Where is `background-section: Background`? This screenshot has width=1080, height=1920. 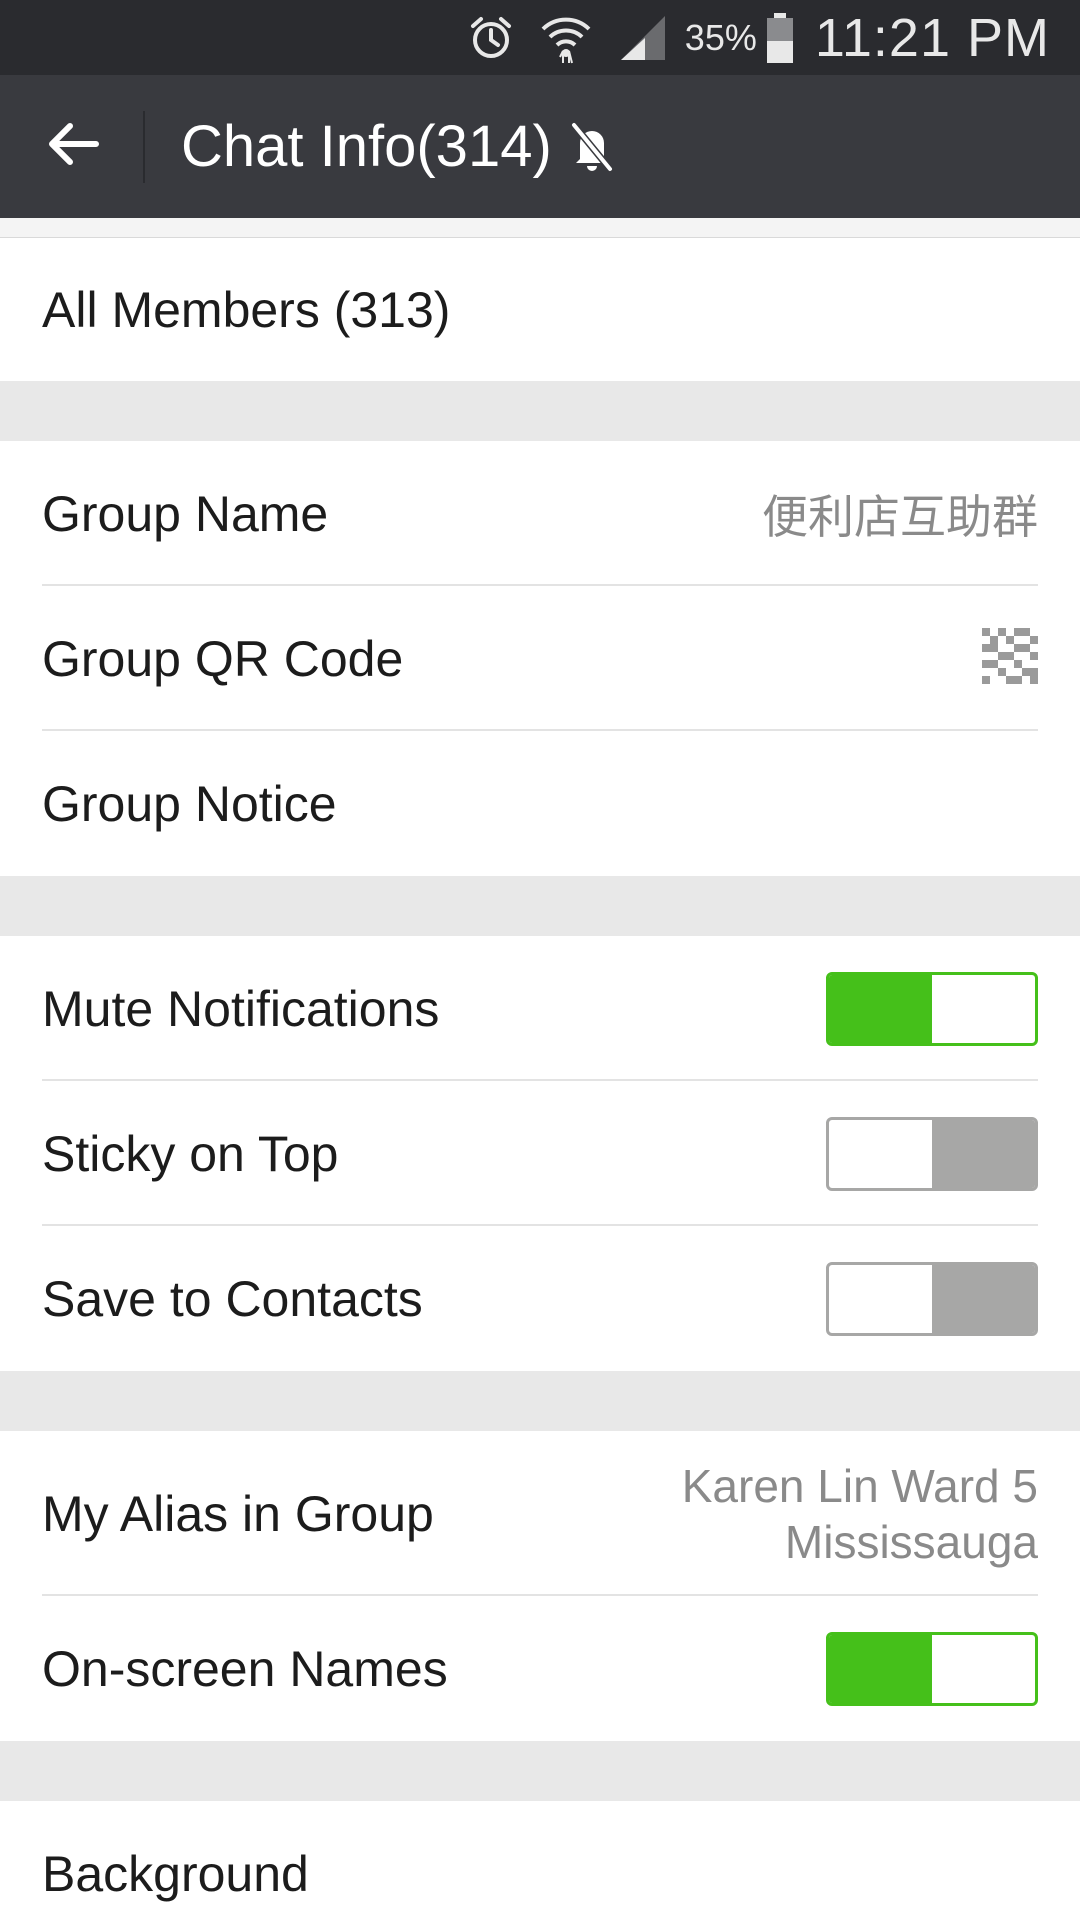
background-section: Background is located at coordinates (540, 1860).